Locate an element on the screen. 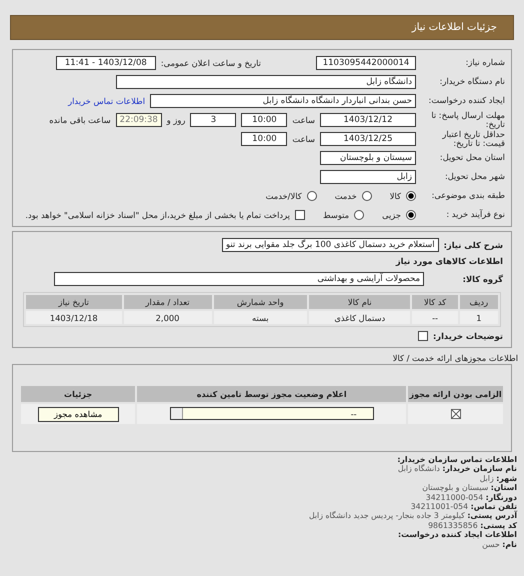 The image size is (524, 576). column-header: تاریخ نیاز is located at coordinates (74, 302).